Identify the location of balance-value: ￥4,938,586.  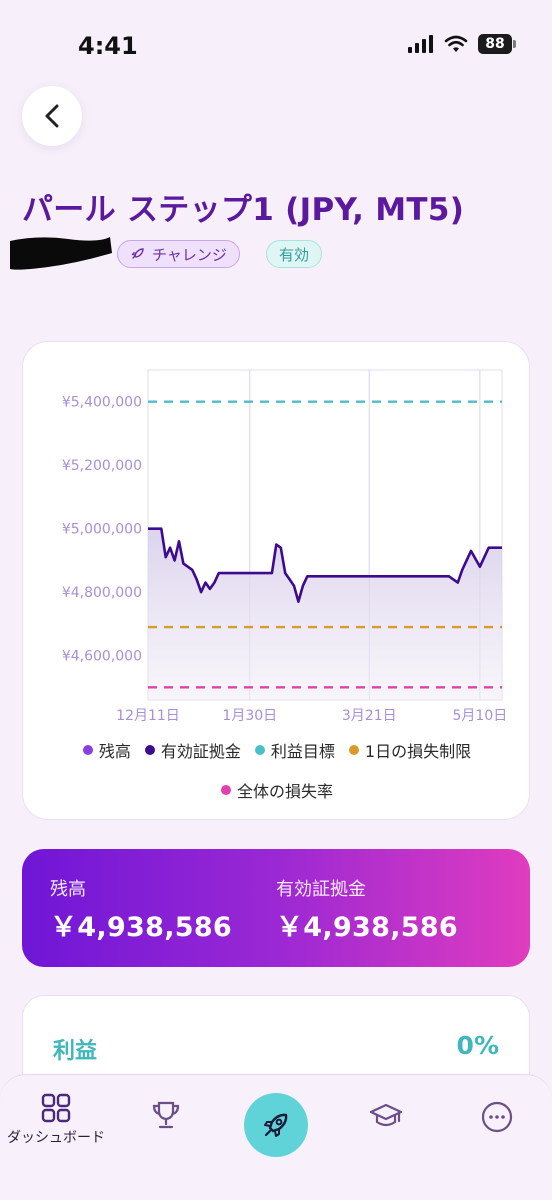
(141, 927).